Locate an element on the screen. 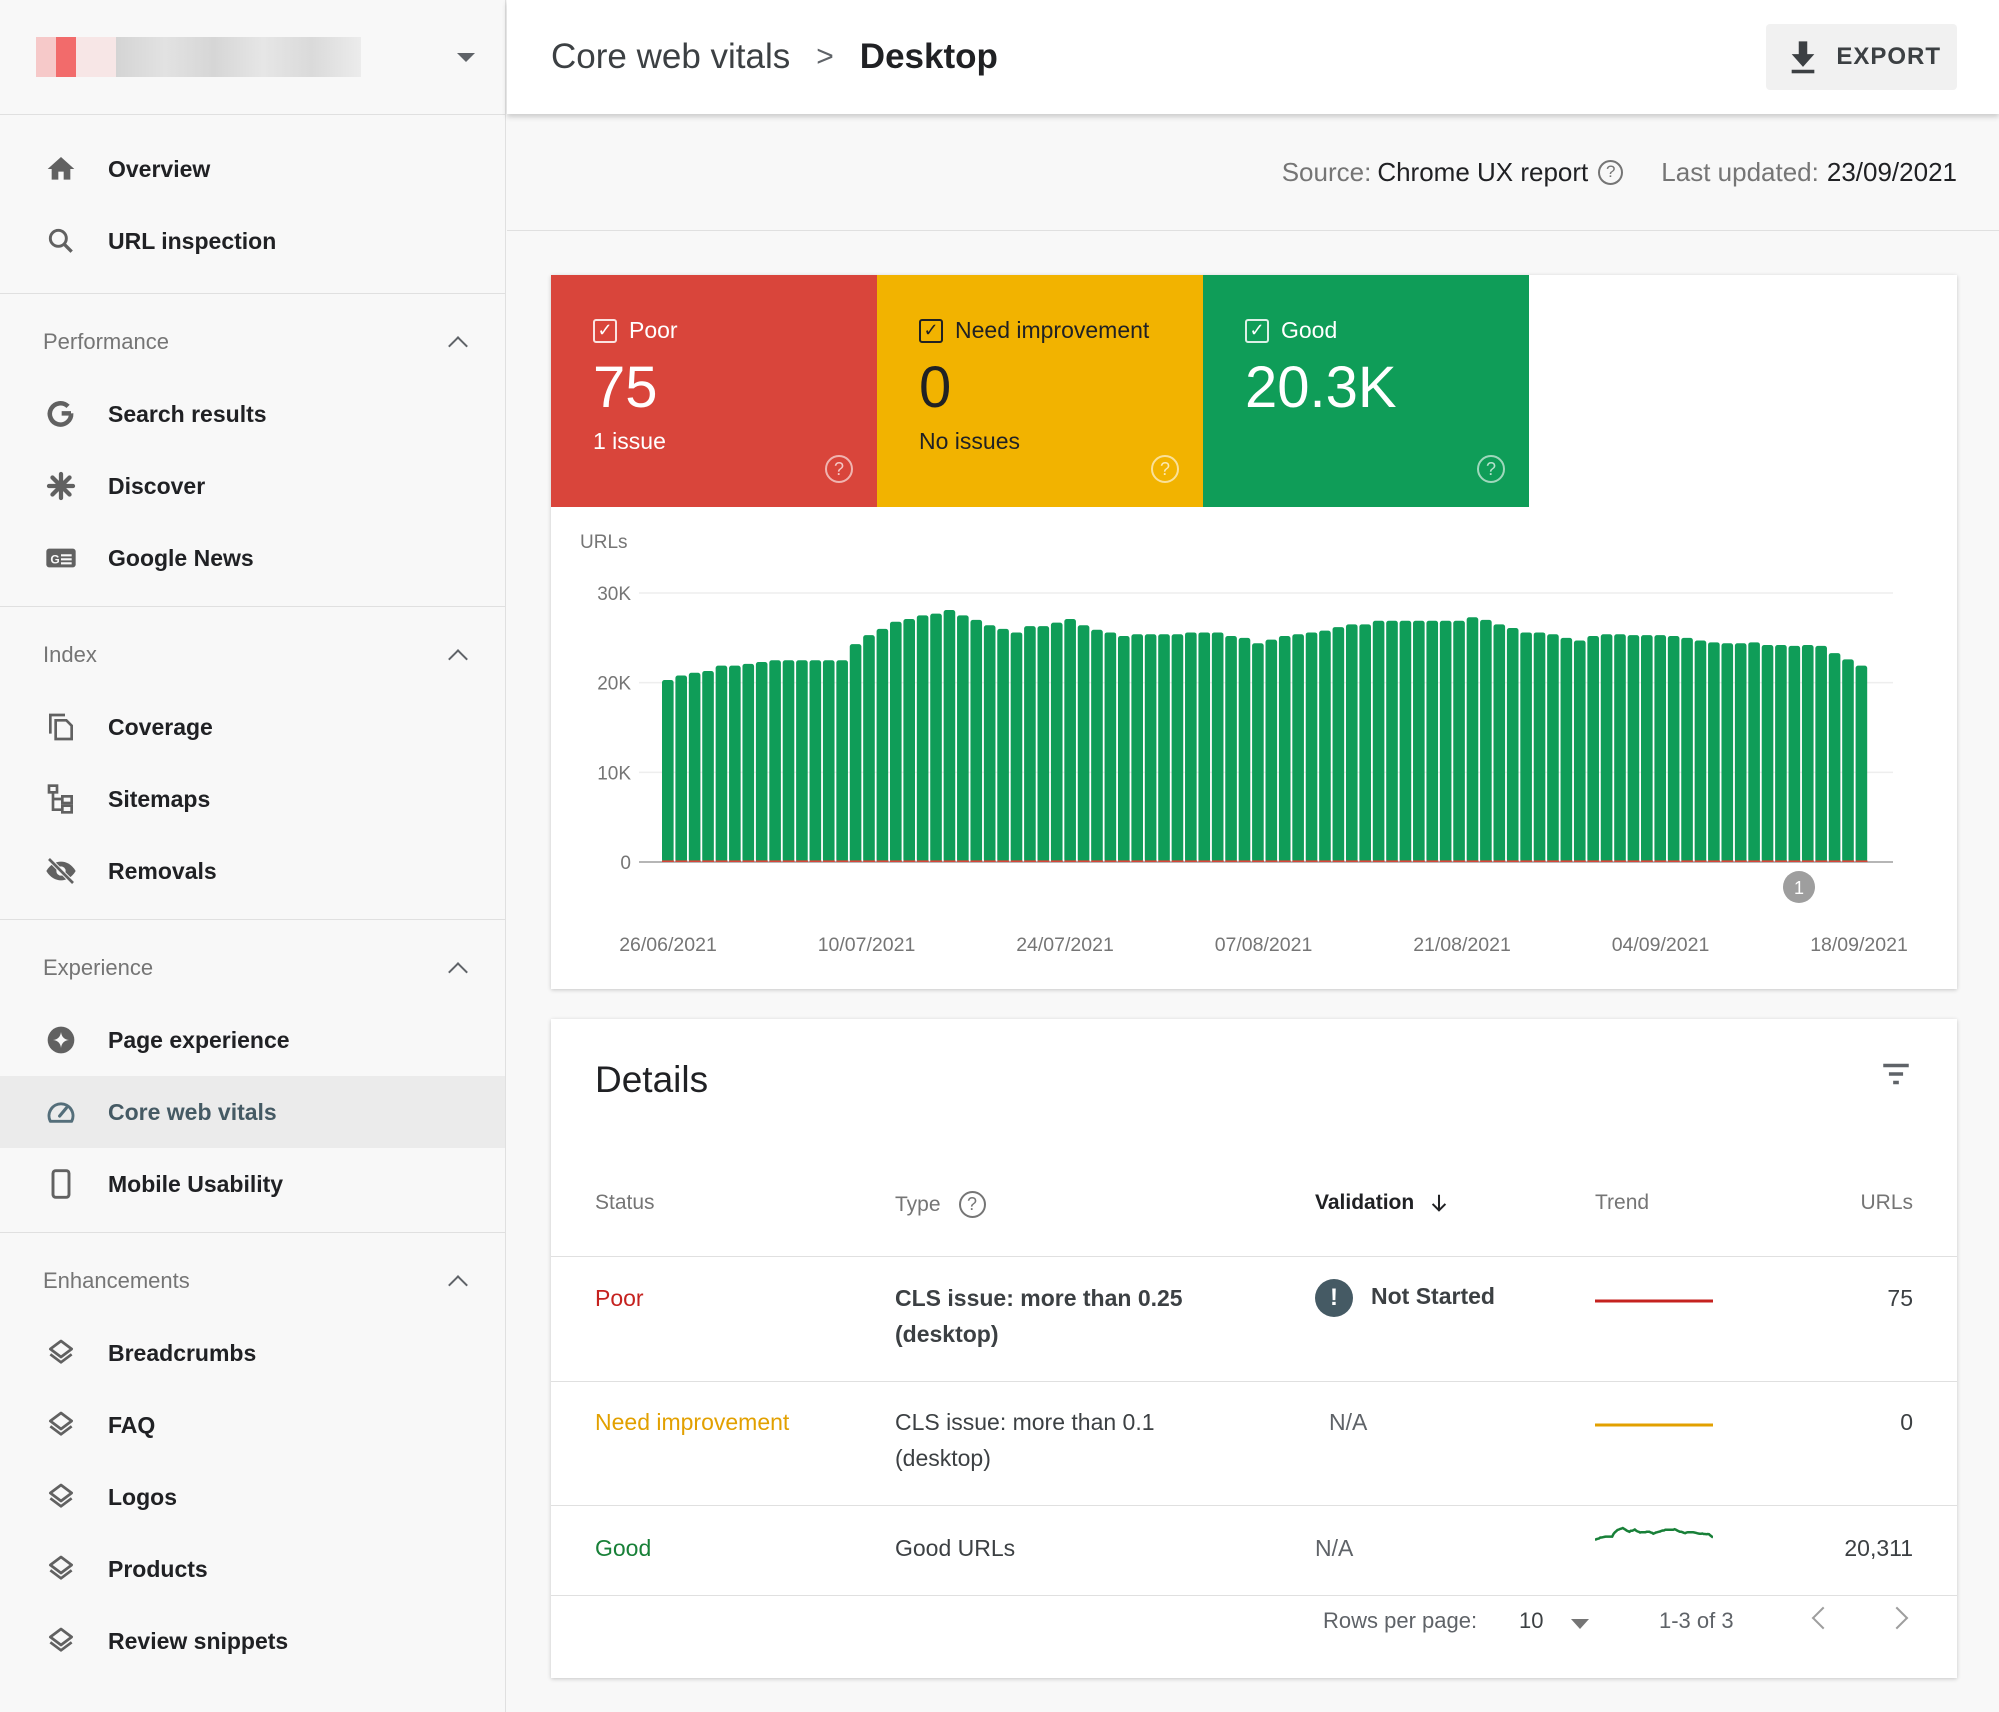  sitemap-icon is located at coordinates (61, 799).